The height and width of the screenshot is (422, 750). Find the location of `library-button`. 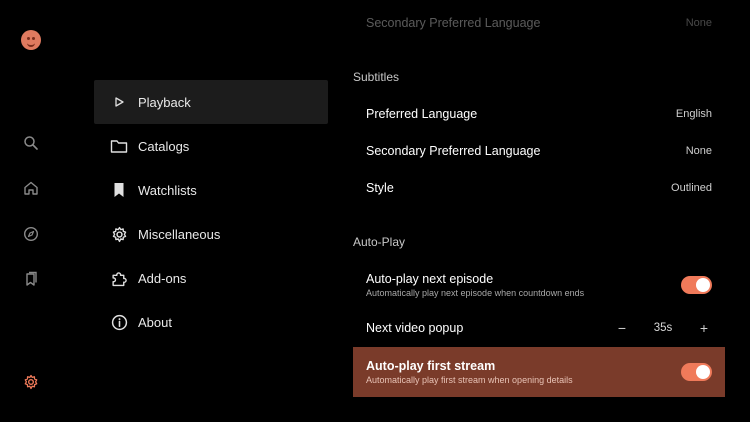

library-button is located at coordinates (31, 279).